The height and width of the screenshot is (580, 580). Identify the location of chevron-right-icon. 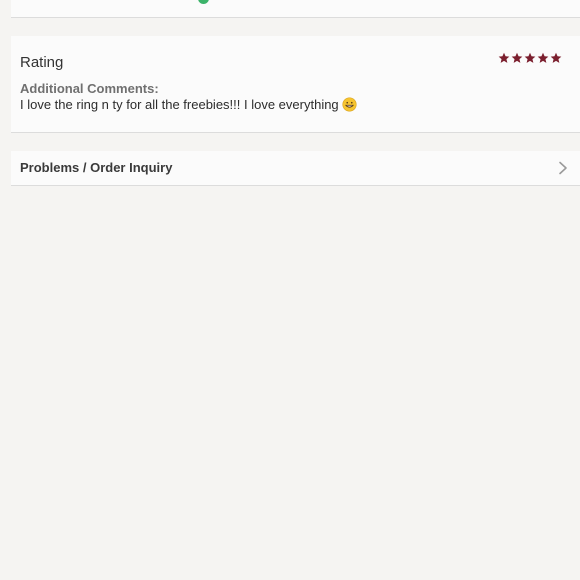
(563, 168).